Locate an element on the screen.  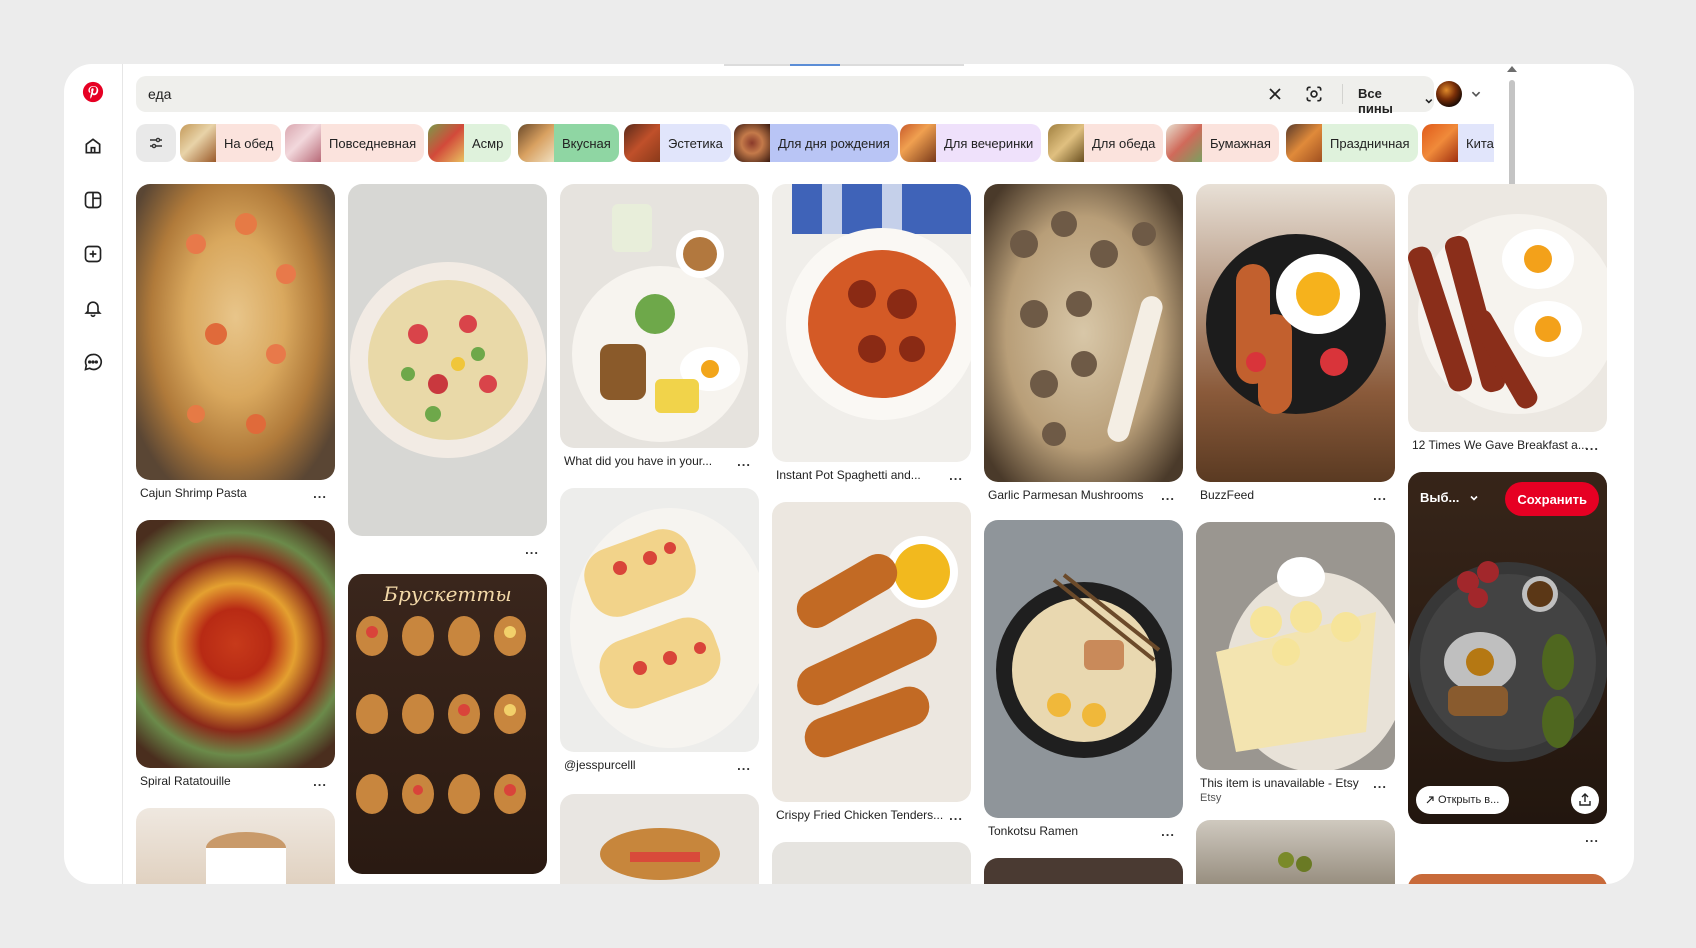
chip-dlya-dnya-rozhdeniya: Для дня рождения is located at coordinates (816, 143).